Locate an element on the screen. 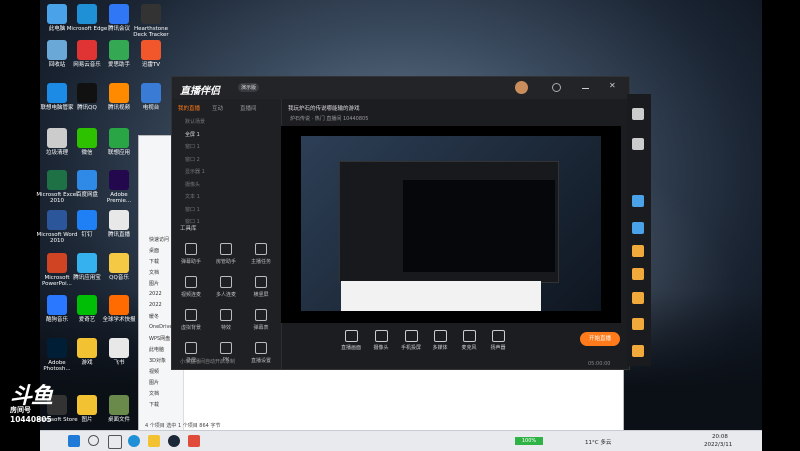 This screenshot has height=451, width=800. desktop-icon: 全球学术快报 is located at coordinates (119, 309).